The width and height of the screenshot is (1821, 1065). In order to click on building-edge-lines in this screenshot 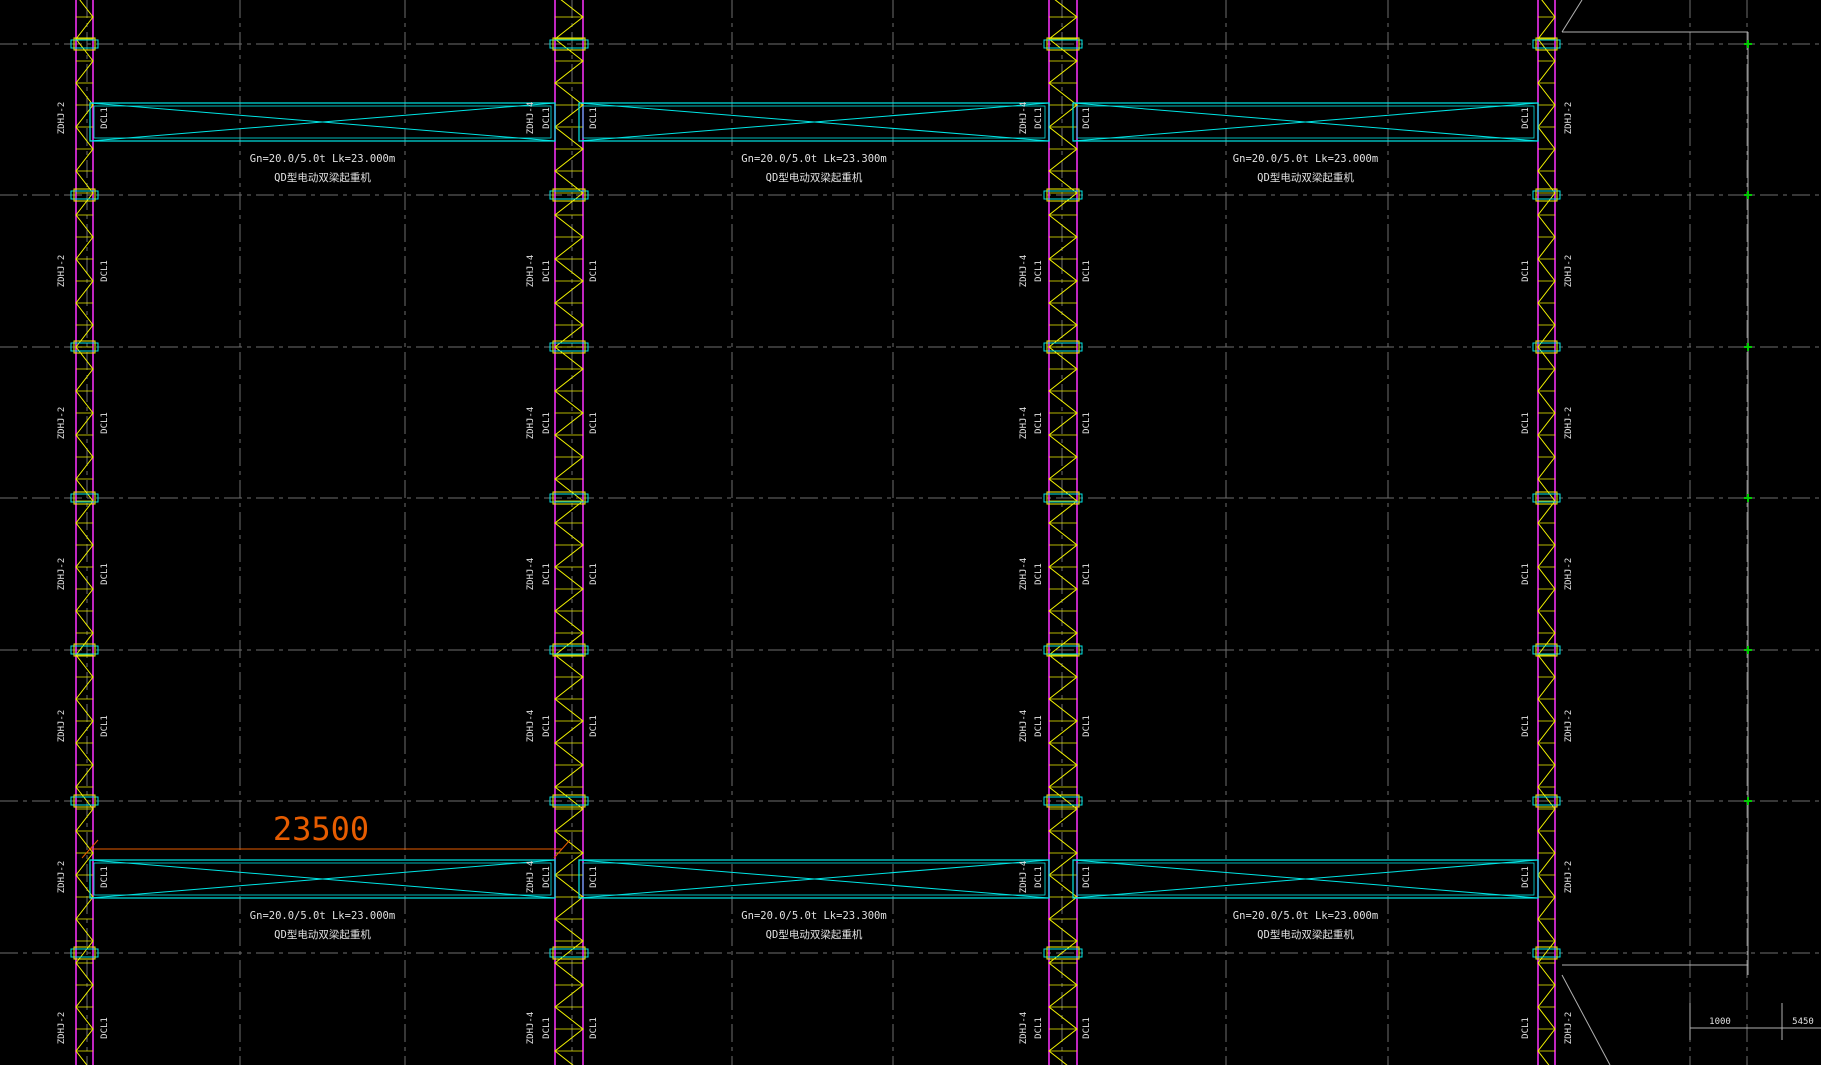, I will do `click(1656, 532)`.